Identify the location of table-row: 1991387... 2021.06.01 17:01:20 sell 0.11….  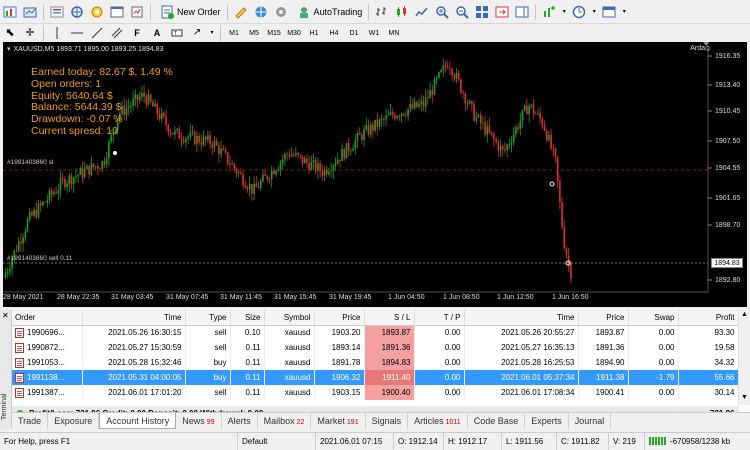
(375, 392).